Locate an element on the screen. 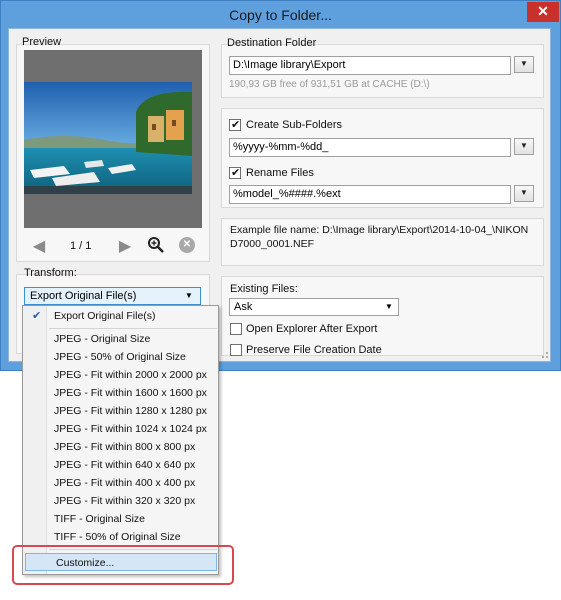  transform-select: Export Original File(s) ▼ is located at coordinates (112, 296).